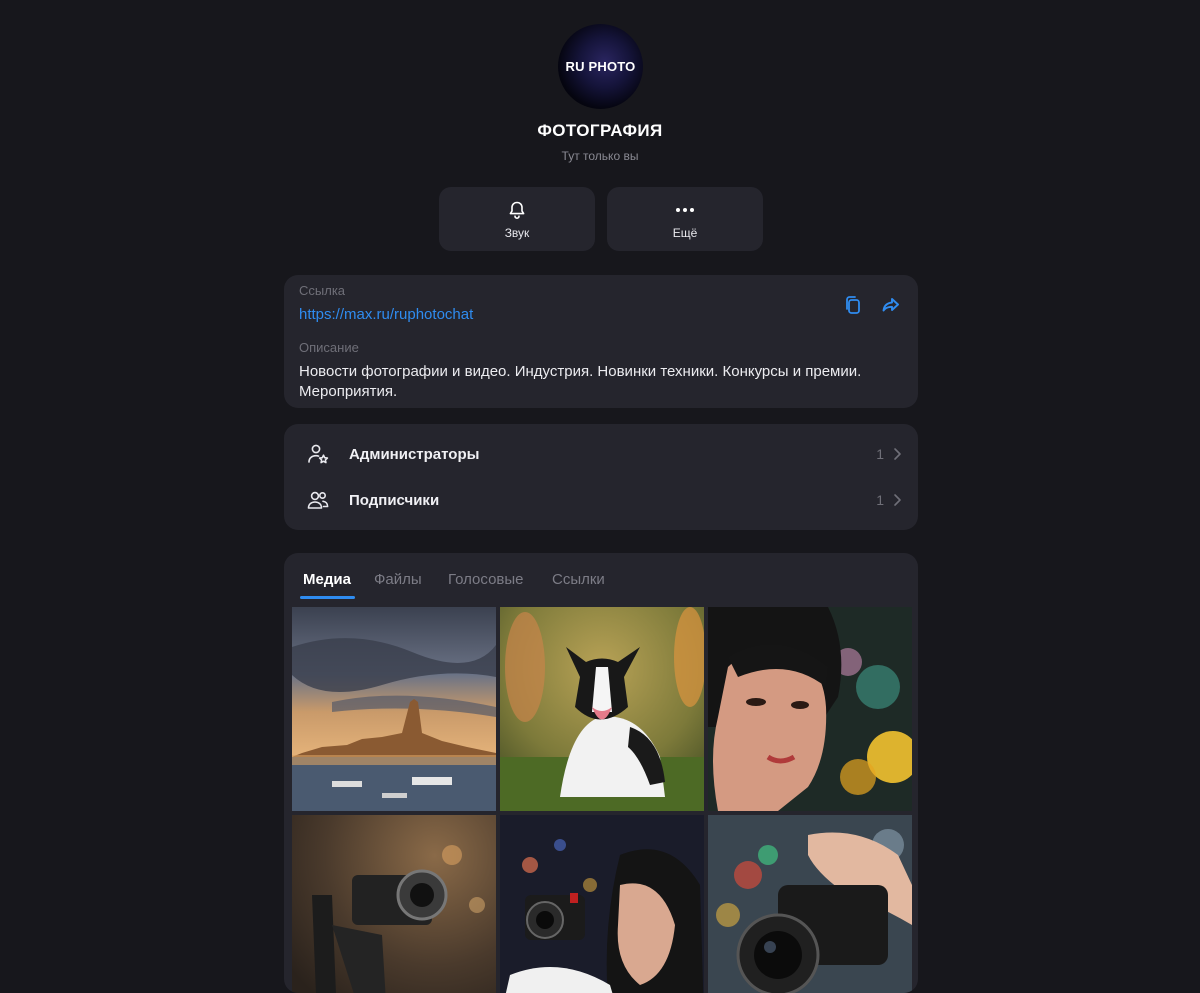  I want to click on members-card: Администраторы 1 Подписчики 1, so click(601, 477).